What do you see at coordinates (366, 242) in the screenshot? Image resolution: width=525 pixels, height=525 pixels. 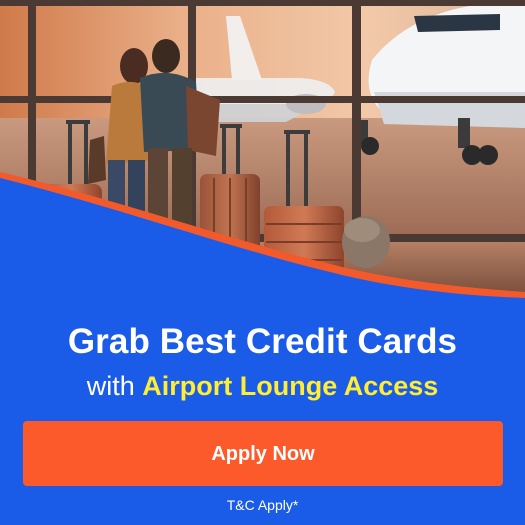 I see `travel-bag` at bounding box center [366, 242].